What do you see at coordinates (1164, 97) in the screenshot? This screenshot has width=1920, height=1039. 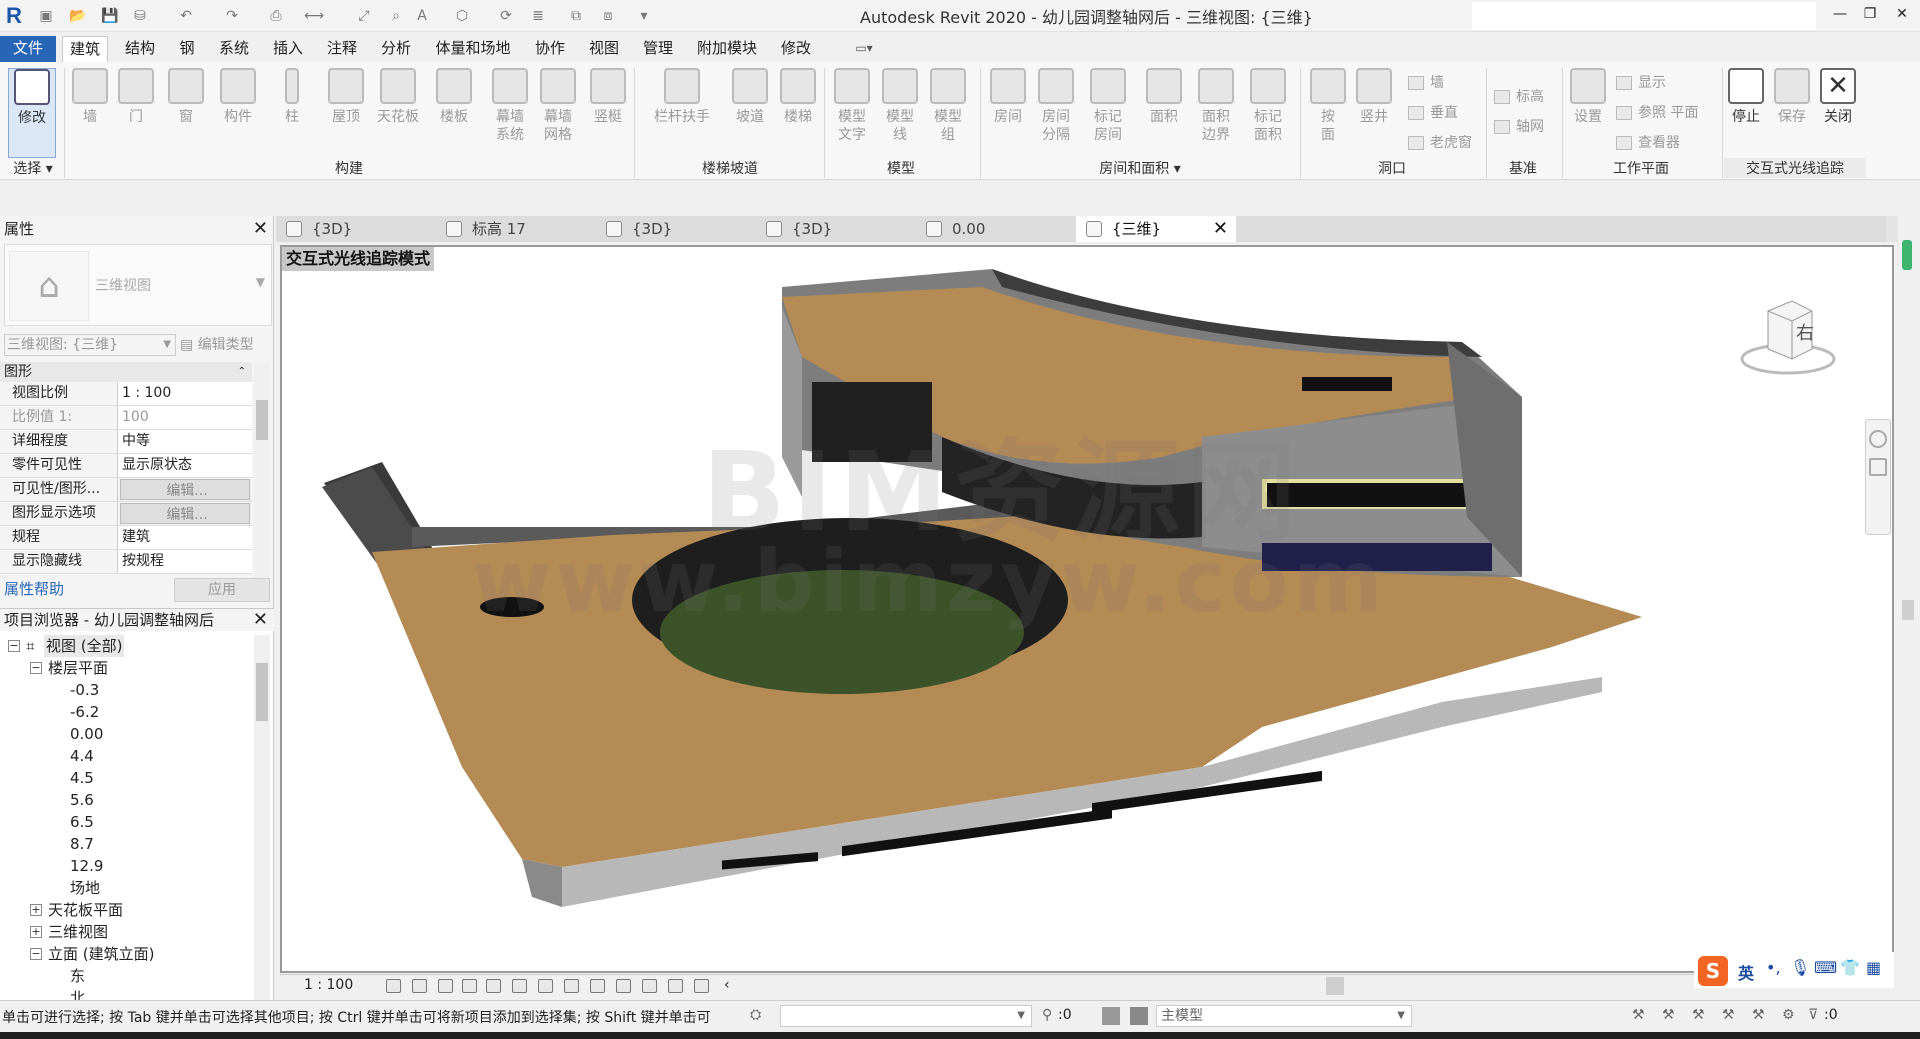 I see `area-button: 面积` at bounding box center [1164, 97].